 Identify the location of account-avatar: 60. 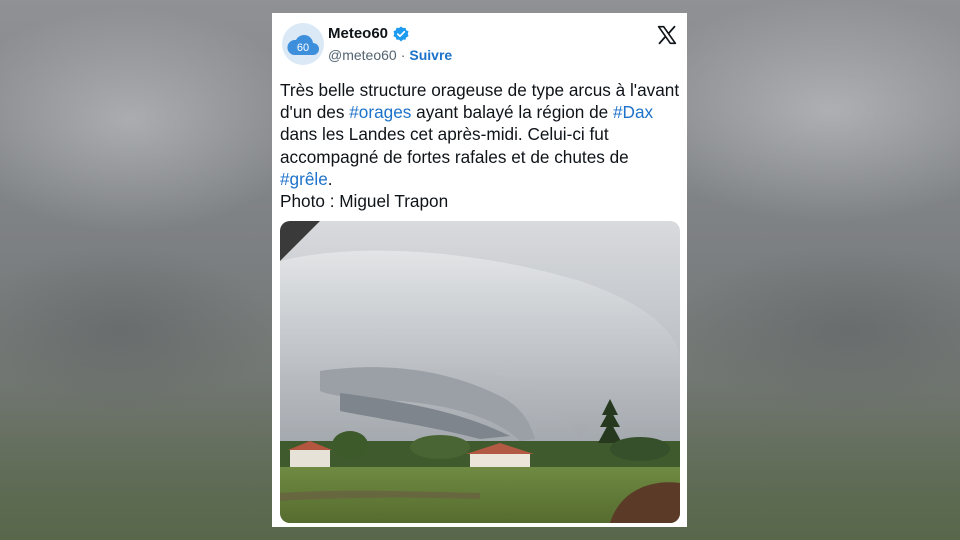
(303, 44).